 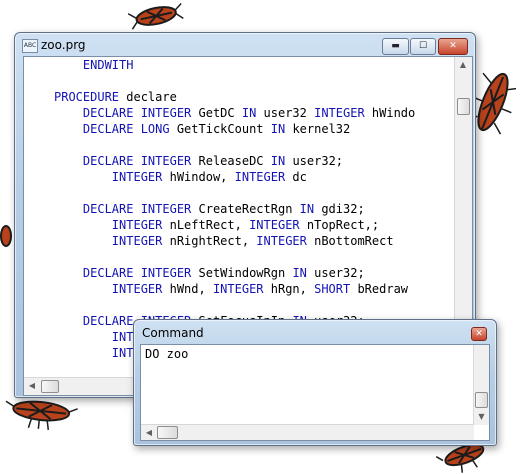 I want to click on close-button: ✕, so click(x=453, y=46).